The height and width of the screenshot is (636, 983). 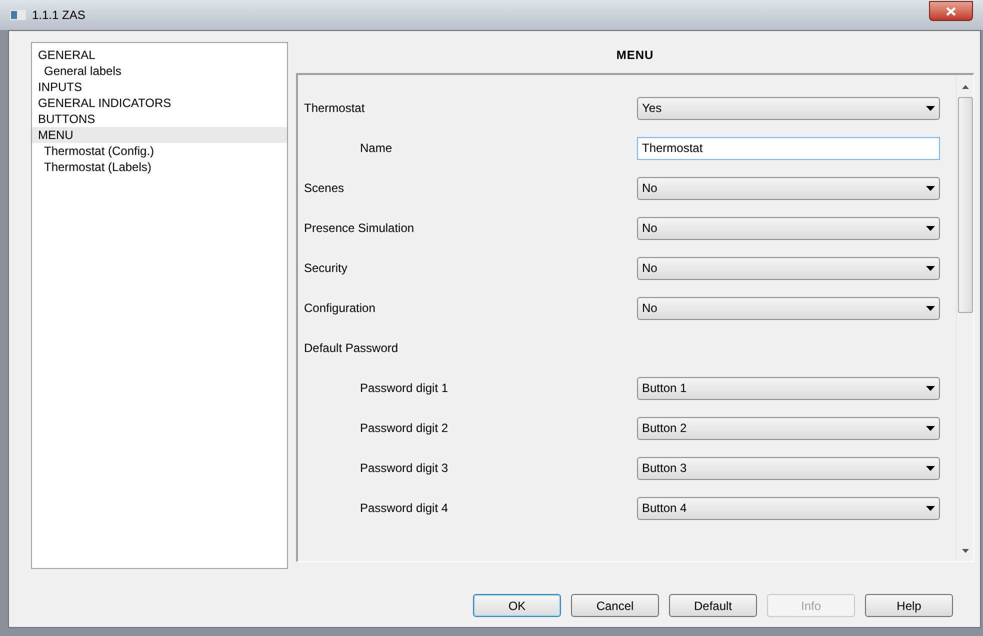 I want to click on dropdown-value: Button 1, so click(x=664, y=388).